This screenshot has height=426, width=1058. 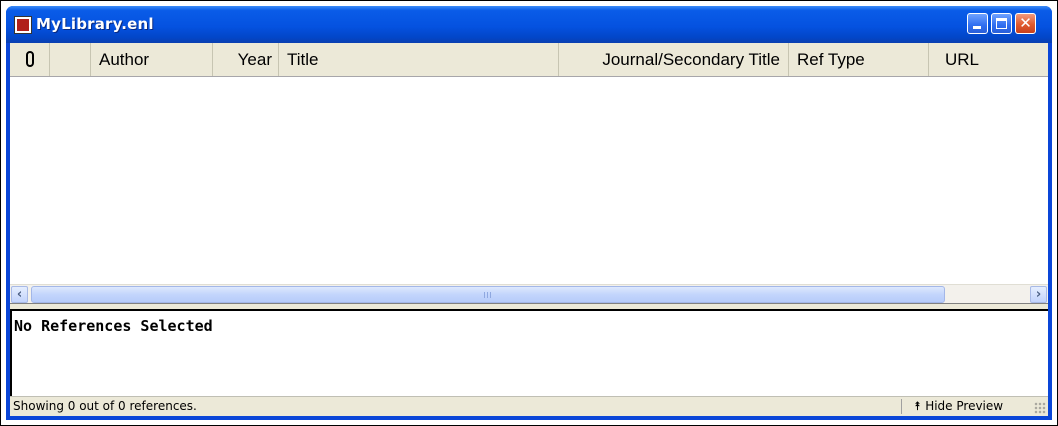 I want to click on resize-grip-icon, so click(x=1040, y=408).